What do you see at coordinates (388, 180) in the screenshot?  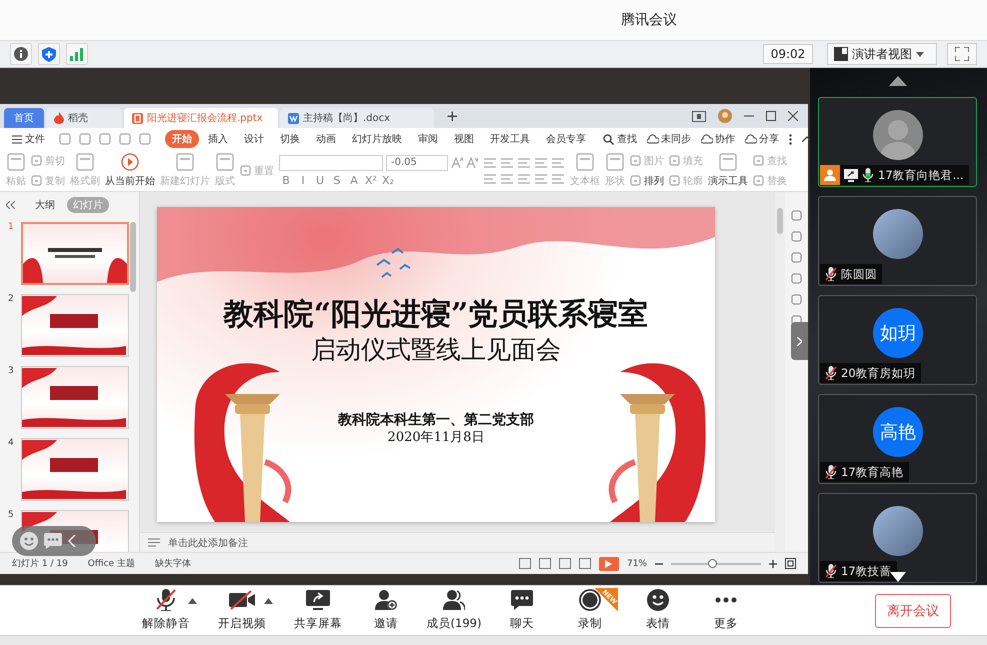 I see `format-button: X₂` at bounding box center [388, 180].